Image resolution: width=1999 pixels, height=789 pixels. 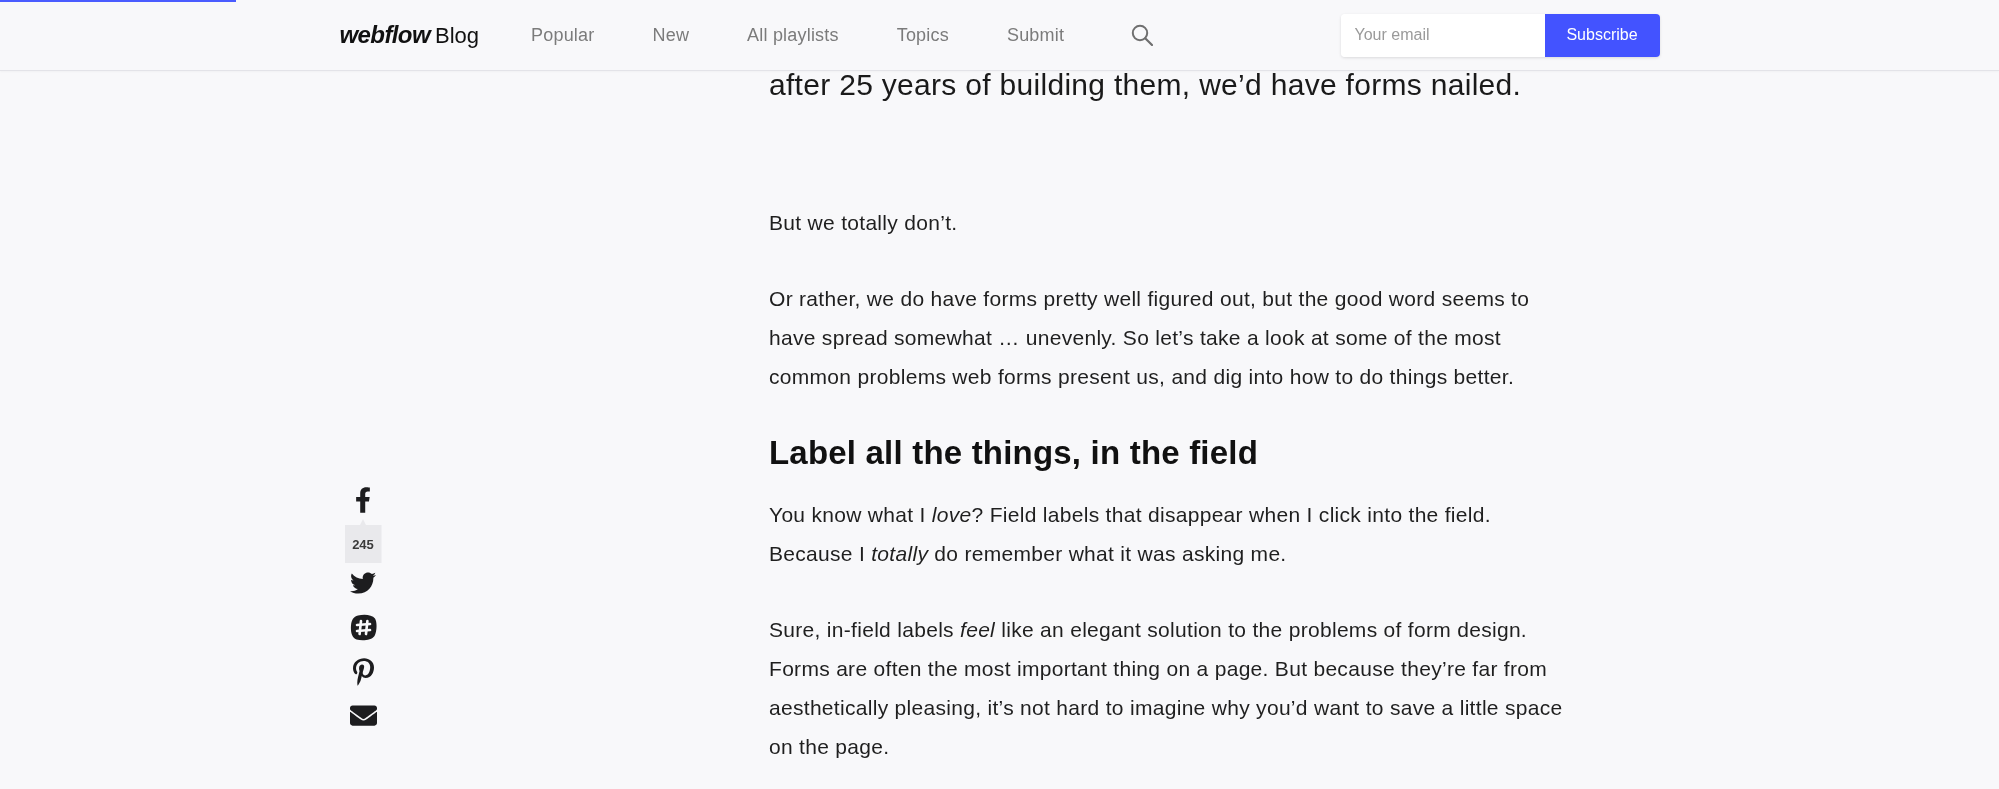 I want to click on envelope-icon, so click(x=363, y=715).